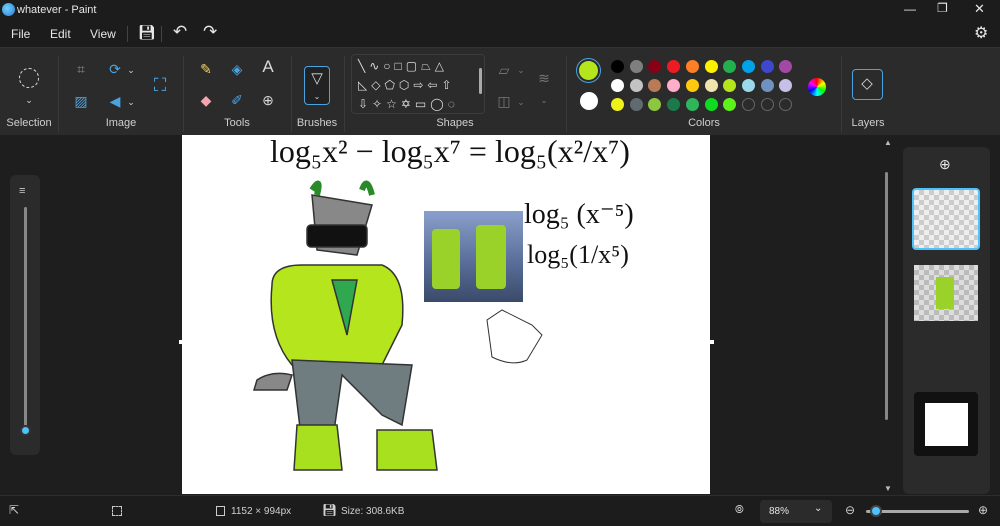 The width and height of the screenshot is (1000, 526). Describe the element at coordinates (418, 66) in the screenshot. I see `shapes-row: ╲∿○□▢⏢△` at that location.